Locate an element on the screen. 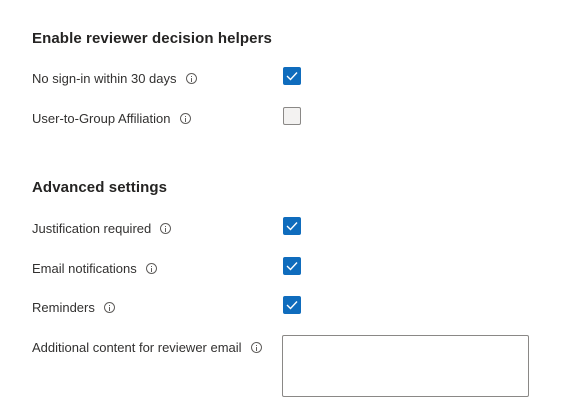 Image resolution: width=562 pixels, height=420 pixels. setting-label-no-signin: No sign-in within 30 days is located at coordinates (104, 78).